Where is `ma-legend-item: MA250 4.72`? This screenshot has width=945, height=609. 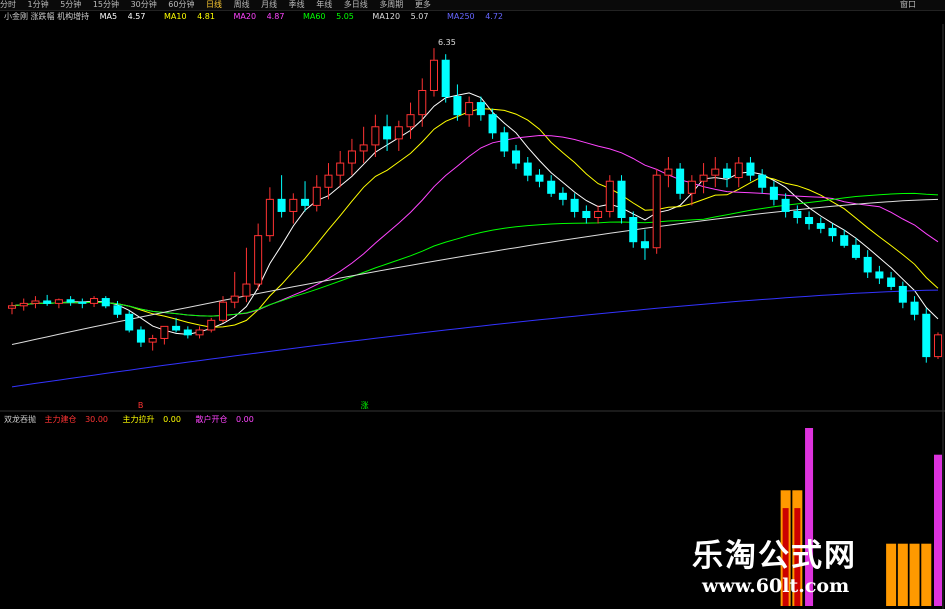 ma-legend-item: MA250 4.72 is located at coordinates (474, 16).